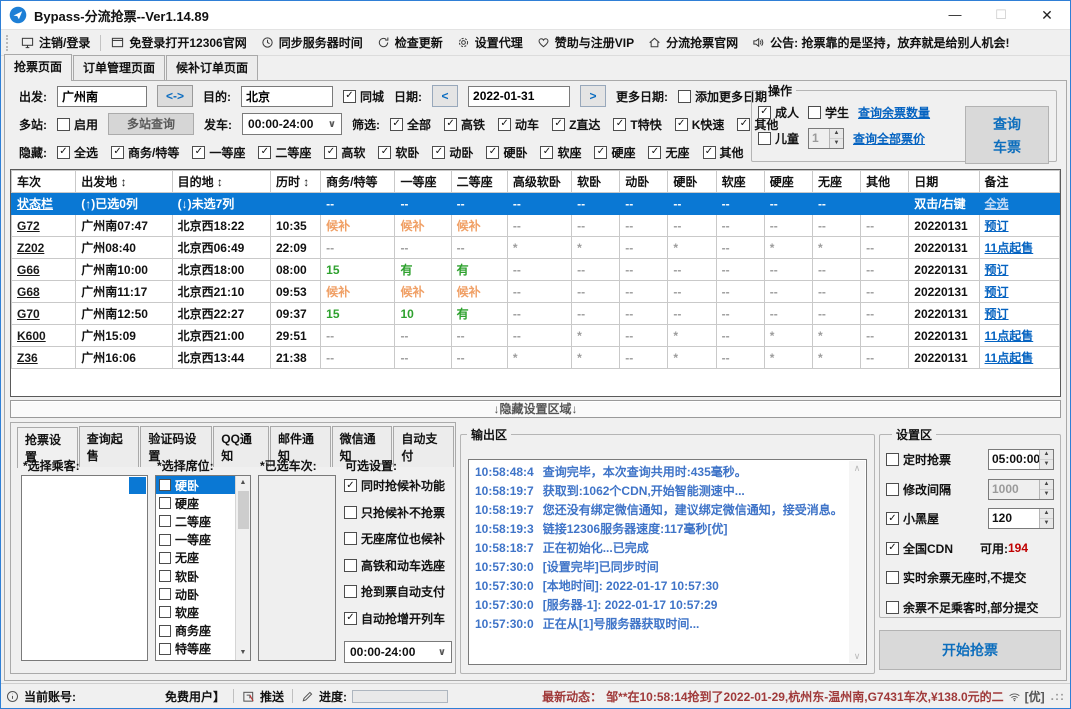  What do you see at coordinates (997, 204) in the screenshot?
I see `booking-link: 全选` at bounding box center [997, 204].